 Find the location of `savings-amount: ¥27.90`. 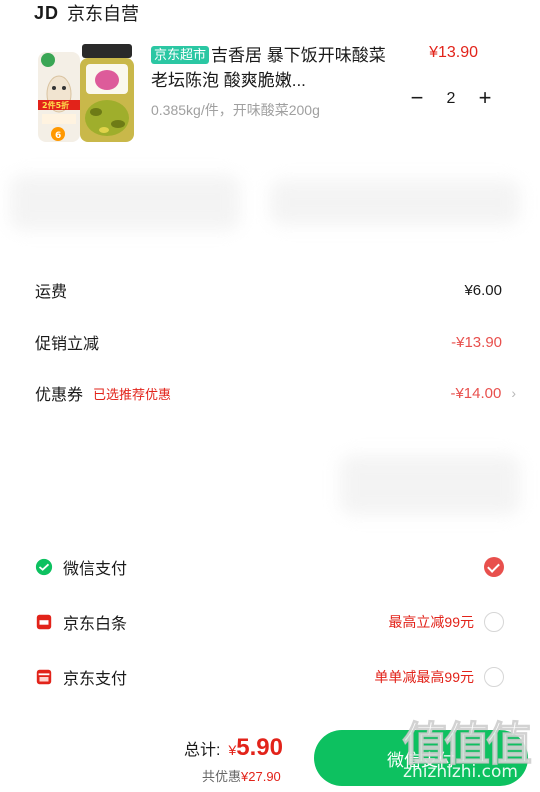

savings-amount: ¥27.90 is located at coordinates (261, 776).